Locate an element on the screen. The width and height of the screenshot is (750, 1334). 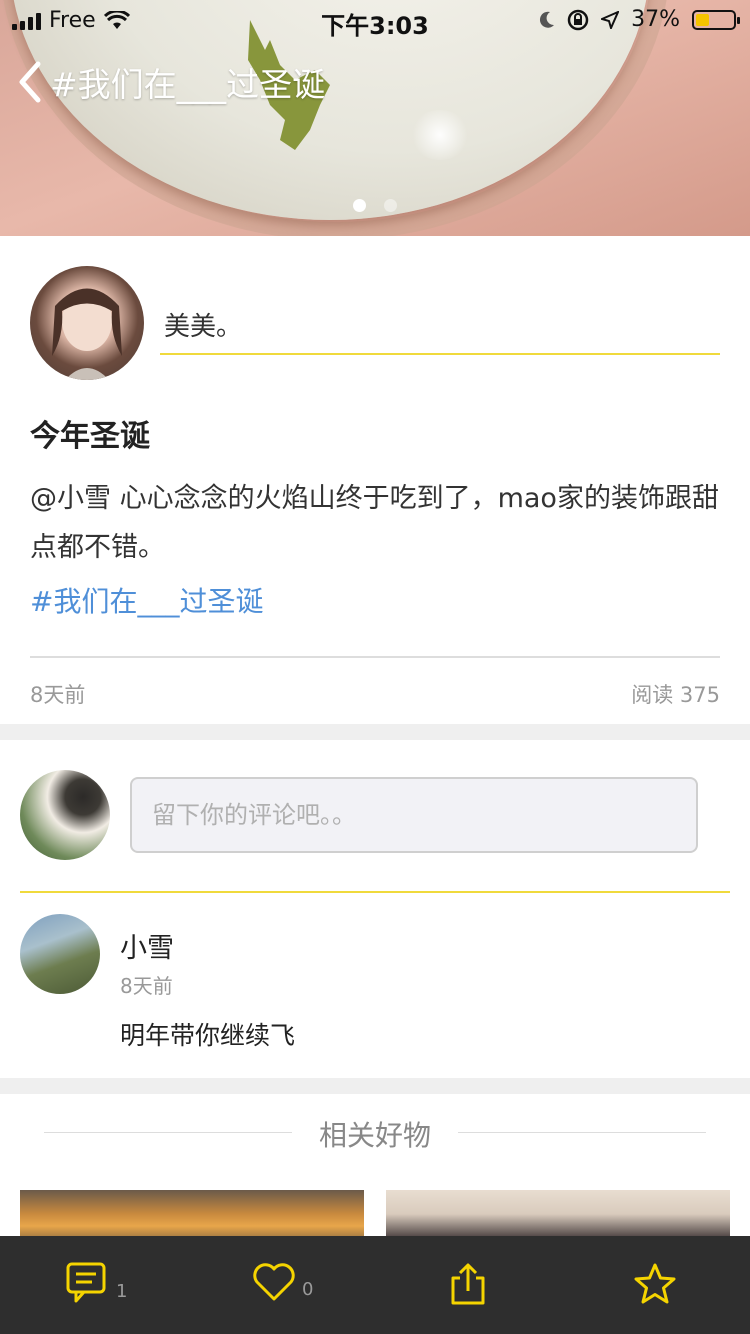
status-bar: Free 下午3:03 37% is located at coordinates (375, 20).